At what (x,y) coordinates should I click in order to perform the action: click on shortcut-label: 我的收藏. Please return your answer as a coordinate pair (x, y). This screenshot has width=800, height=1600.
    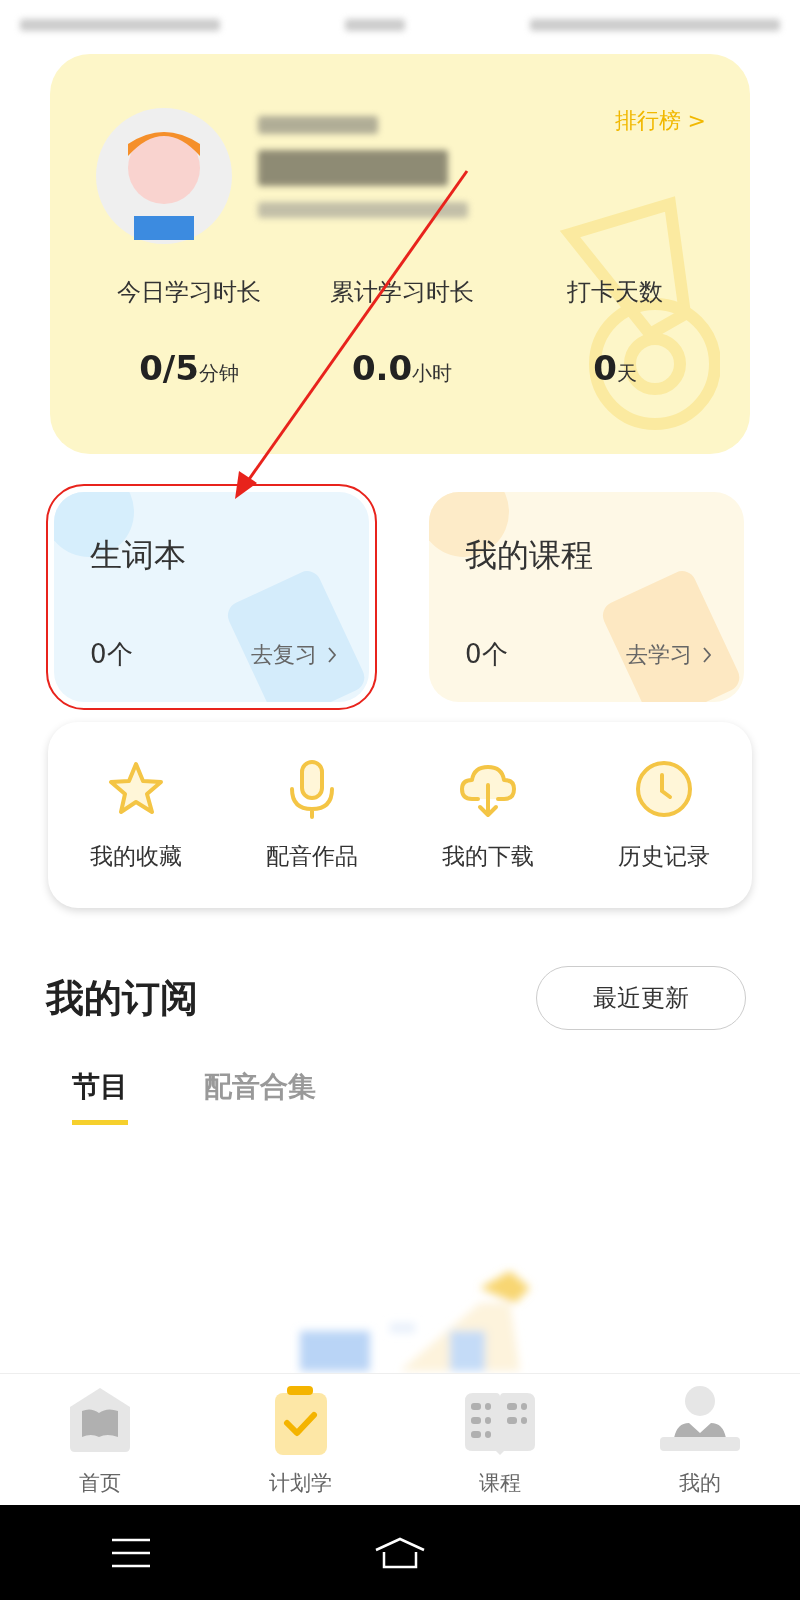
    Looking at the image, I should click on (136, 856).